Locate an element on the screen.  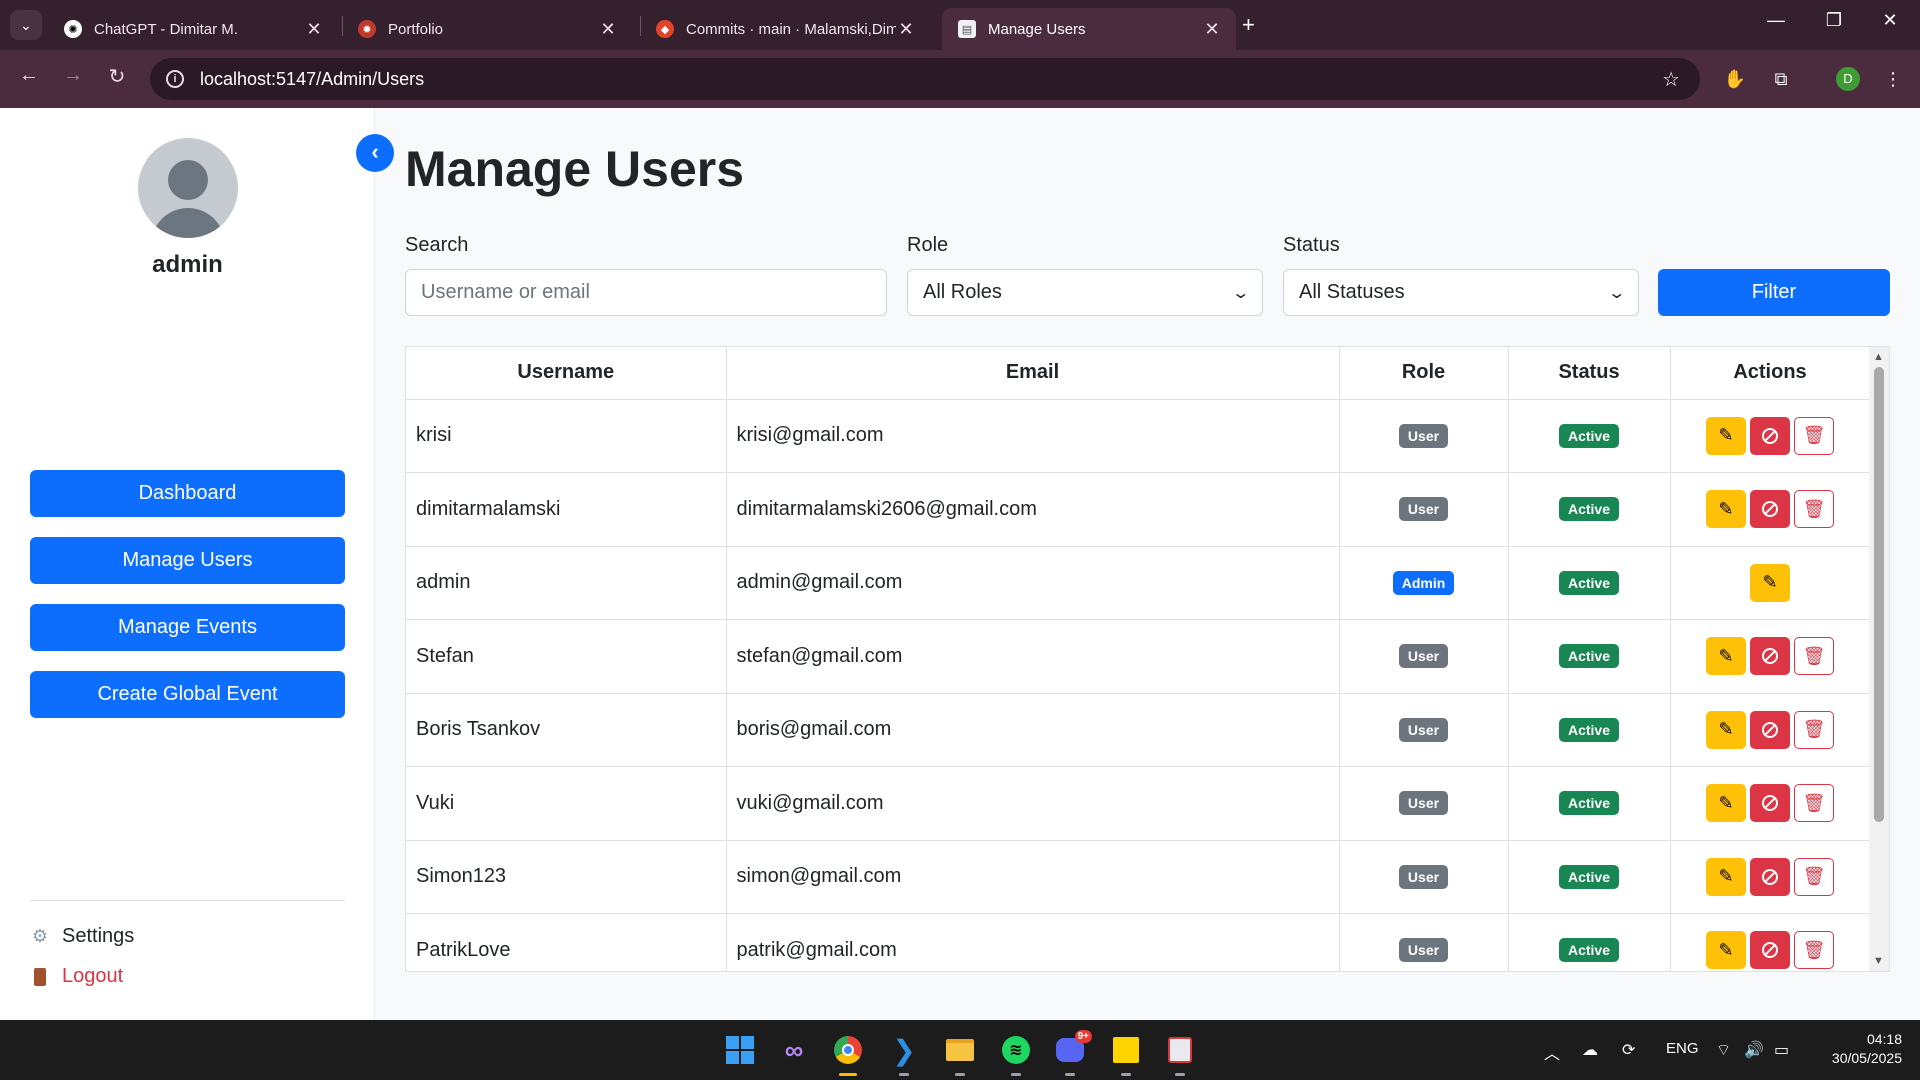
battery-icon: ▭ is located at coordinates (1781, 1050).